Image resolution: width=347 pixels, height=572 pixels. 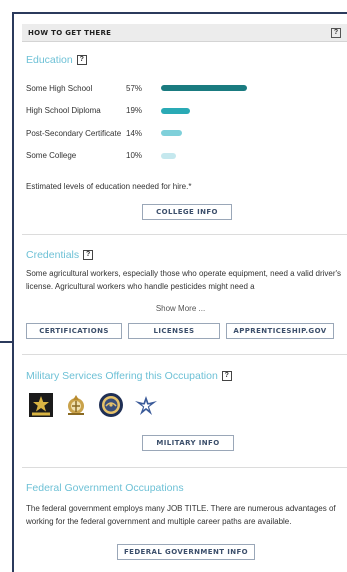 What do you see at coordinates (70, 32) in the screenshot?
I see `panel-title: HOW TO GET THERE` at bounding box center [70, 32].